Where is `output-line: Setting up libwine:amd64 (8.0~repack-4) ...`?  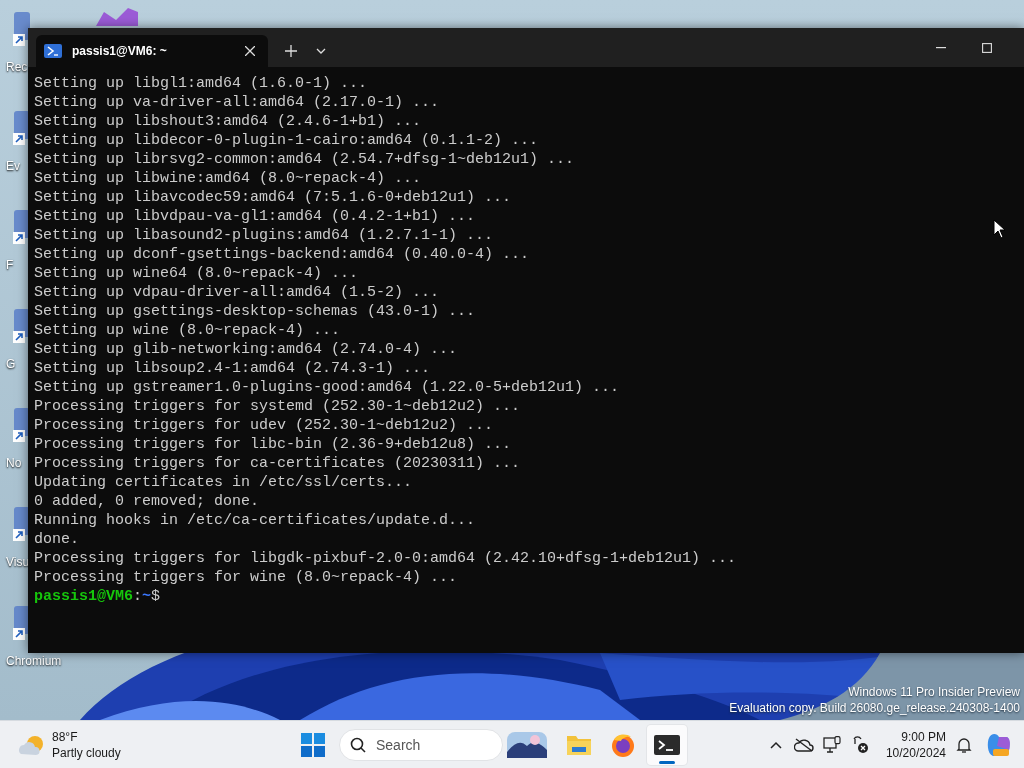 output-line: Setting up libwine:amd64 (8.0~repack-4) ... is located at coordinates (228, 178).